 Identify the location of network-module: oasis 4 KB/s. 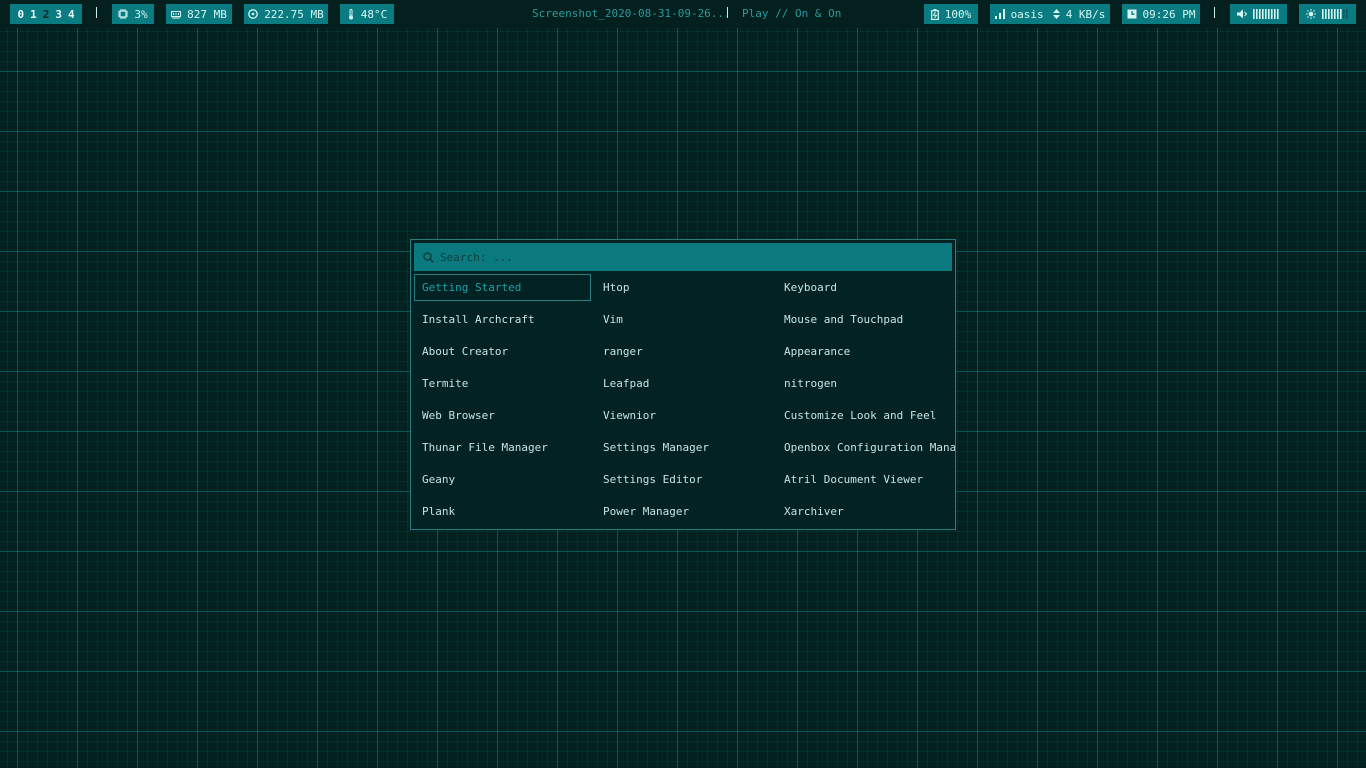
(1050, 14).